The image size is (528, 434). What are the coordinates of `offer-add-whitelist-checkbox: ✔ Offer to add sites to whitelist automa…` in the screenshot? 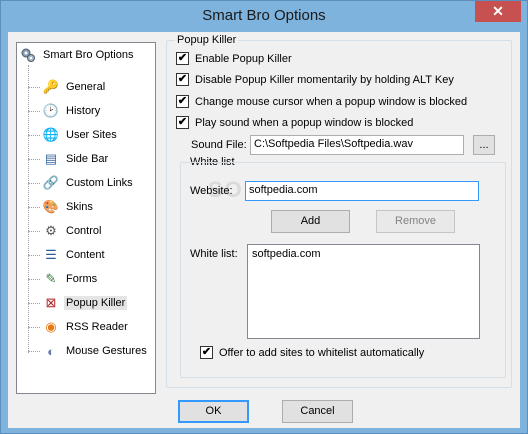 It's located at (312, 352).